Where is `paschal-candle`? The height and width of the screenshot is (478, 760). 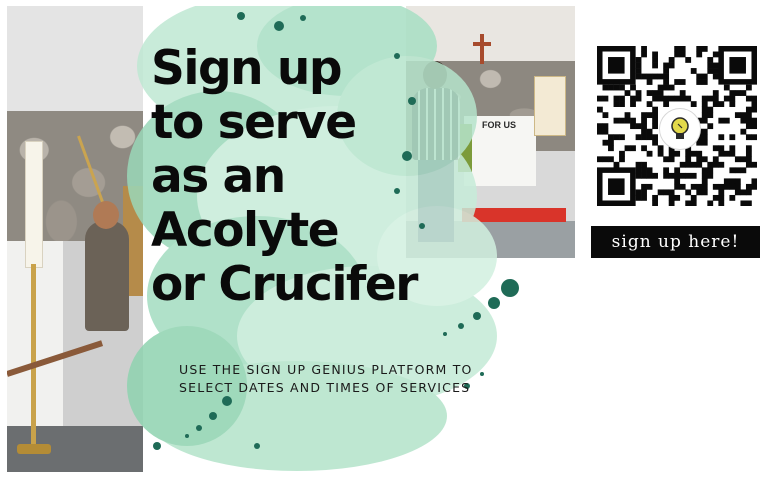 paschal-candle is located at coordinates (34, 204).